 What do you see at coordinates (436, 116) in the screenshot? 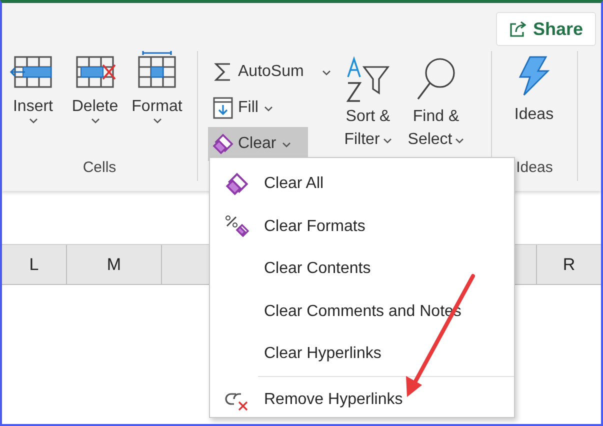
I see `ribbon-button: Find & Select` at bounding box center [436, 116].